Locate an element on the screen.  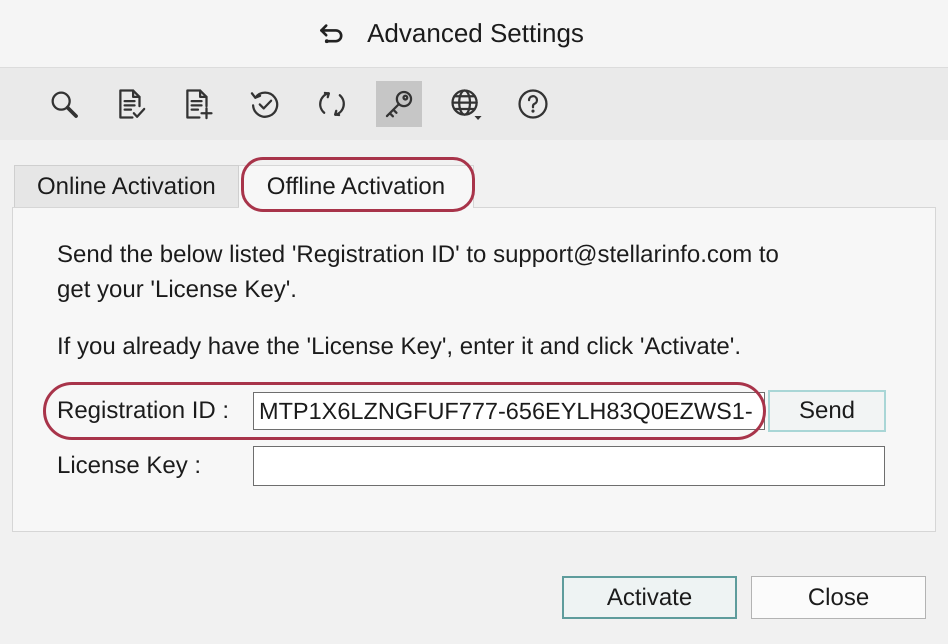
input-field is located at coordinates (569, 466).